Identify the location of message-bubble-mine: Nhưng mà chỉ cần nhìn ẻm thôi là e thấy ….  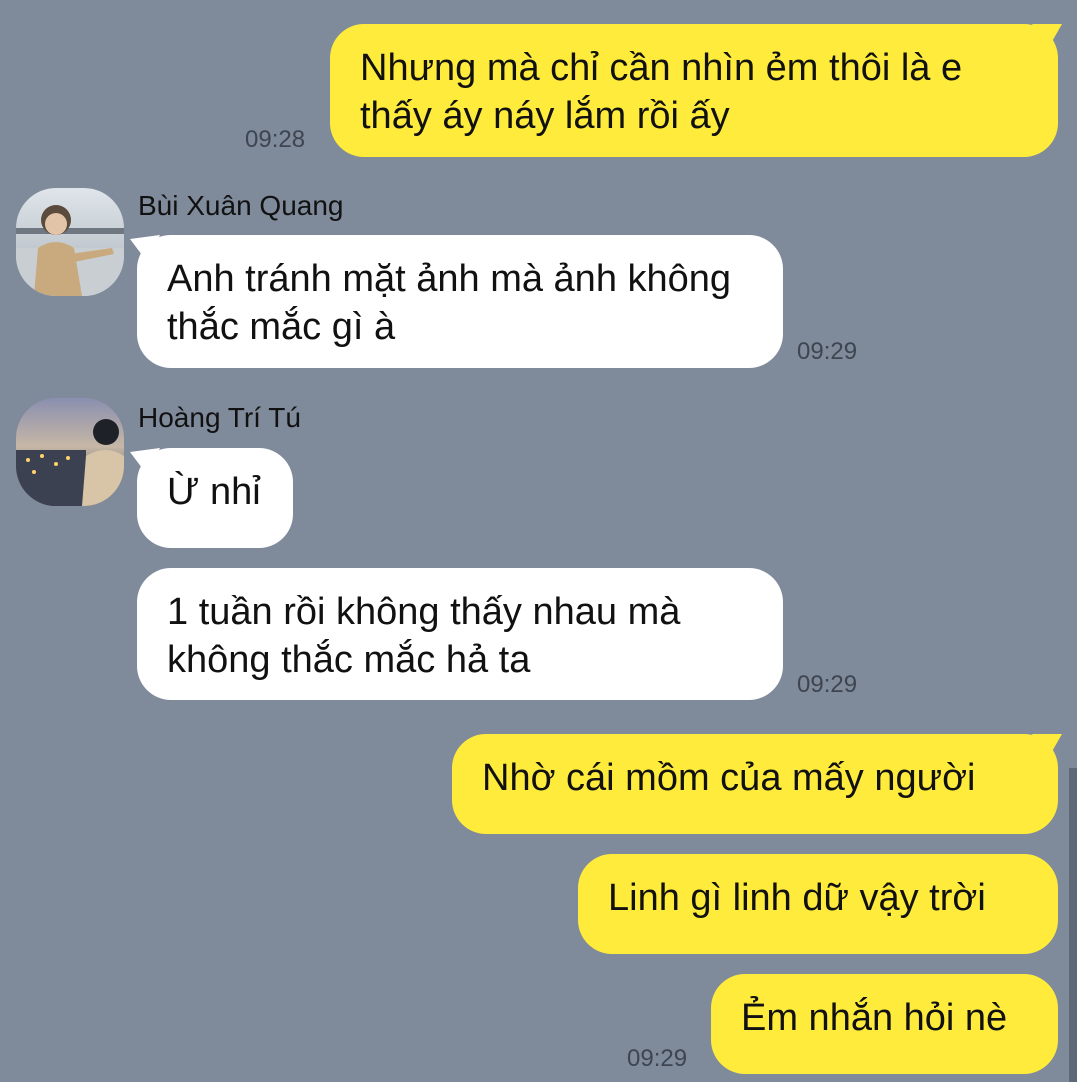
(694, 90).